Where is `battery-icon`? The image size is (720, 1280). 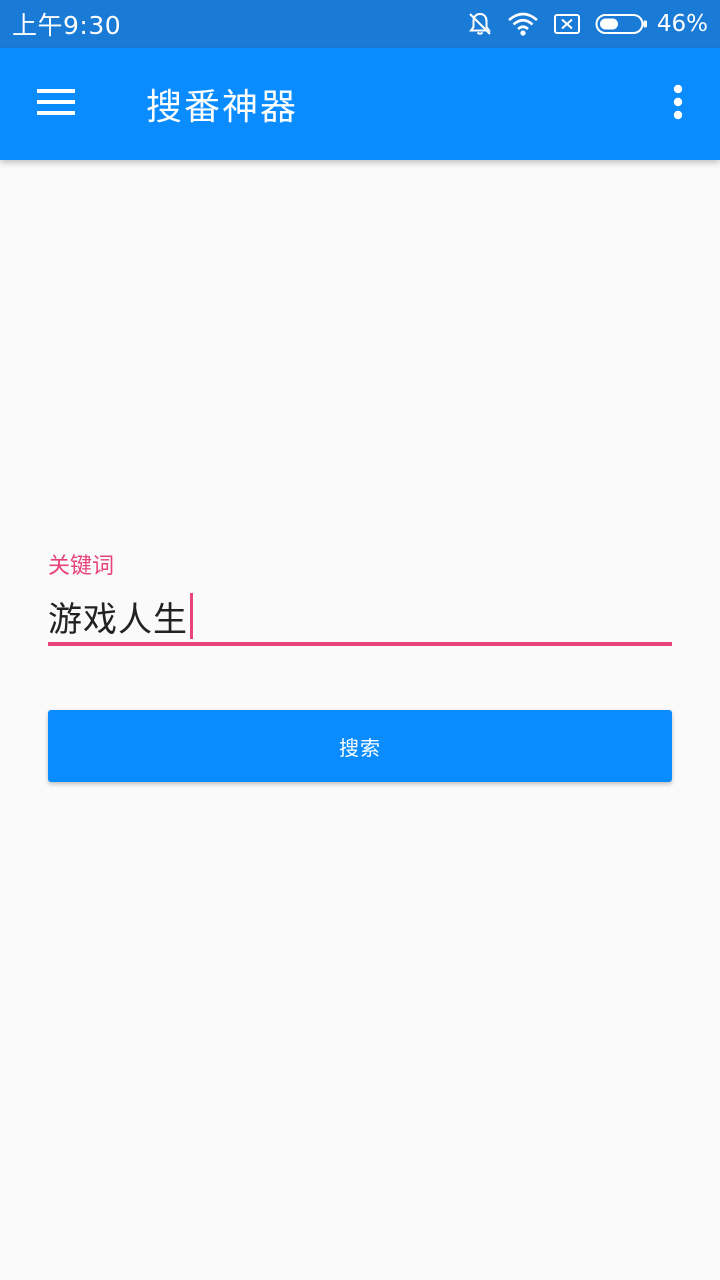 battery-icon is located at coordinates (622, 24).